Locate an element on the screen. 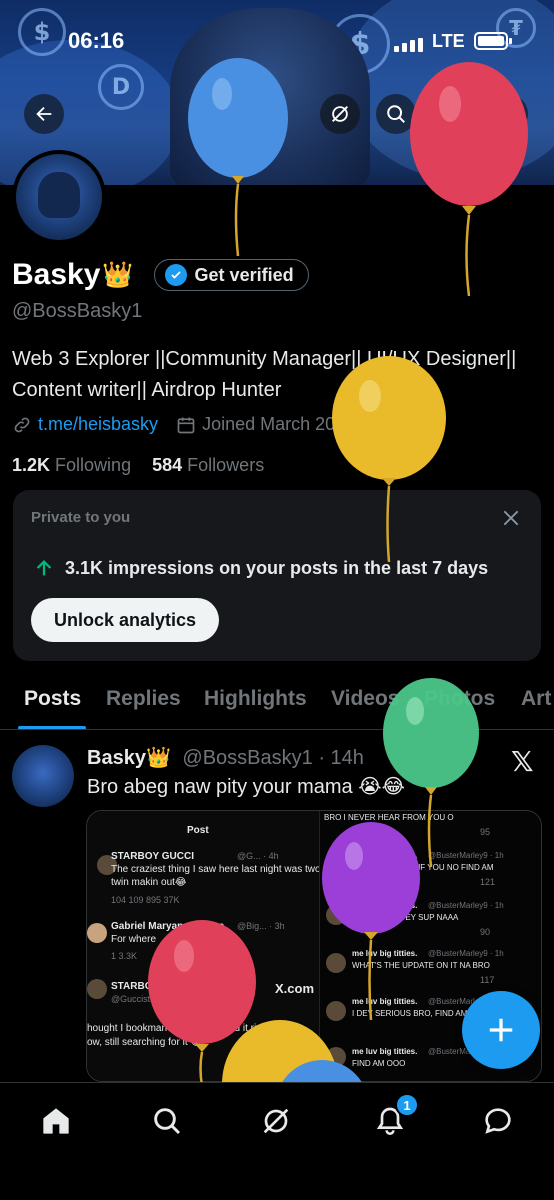 This screenshot has width=554, height=1200. mini-stats: 90 is located at coordinates (485, 932).